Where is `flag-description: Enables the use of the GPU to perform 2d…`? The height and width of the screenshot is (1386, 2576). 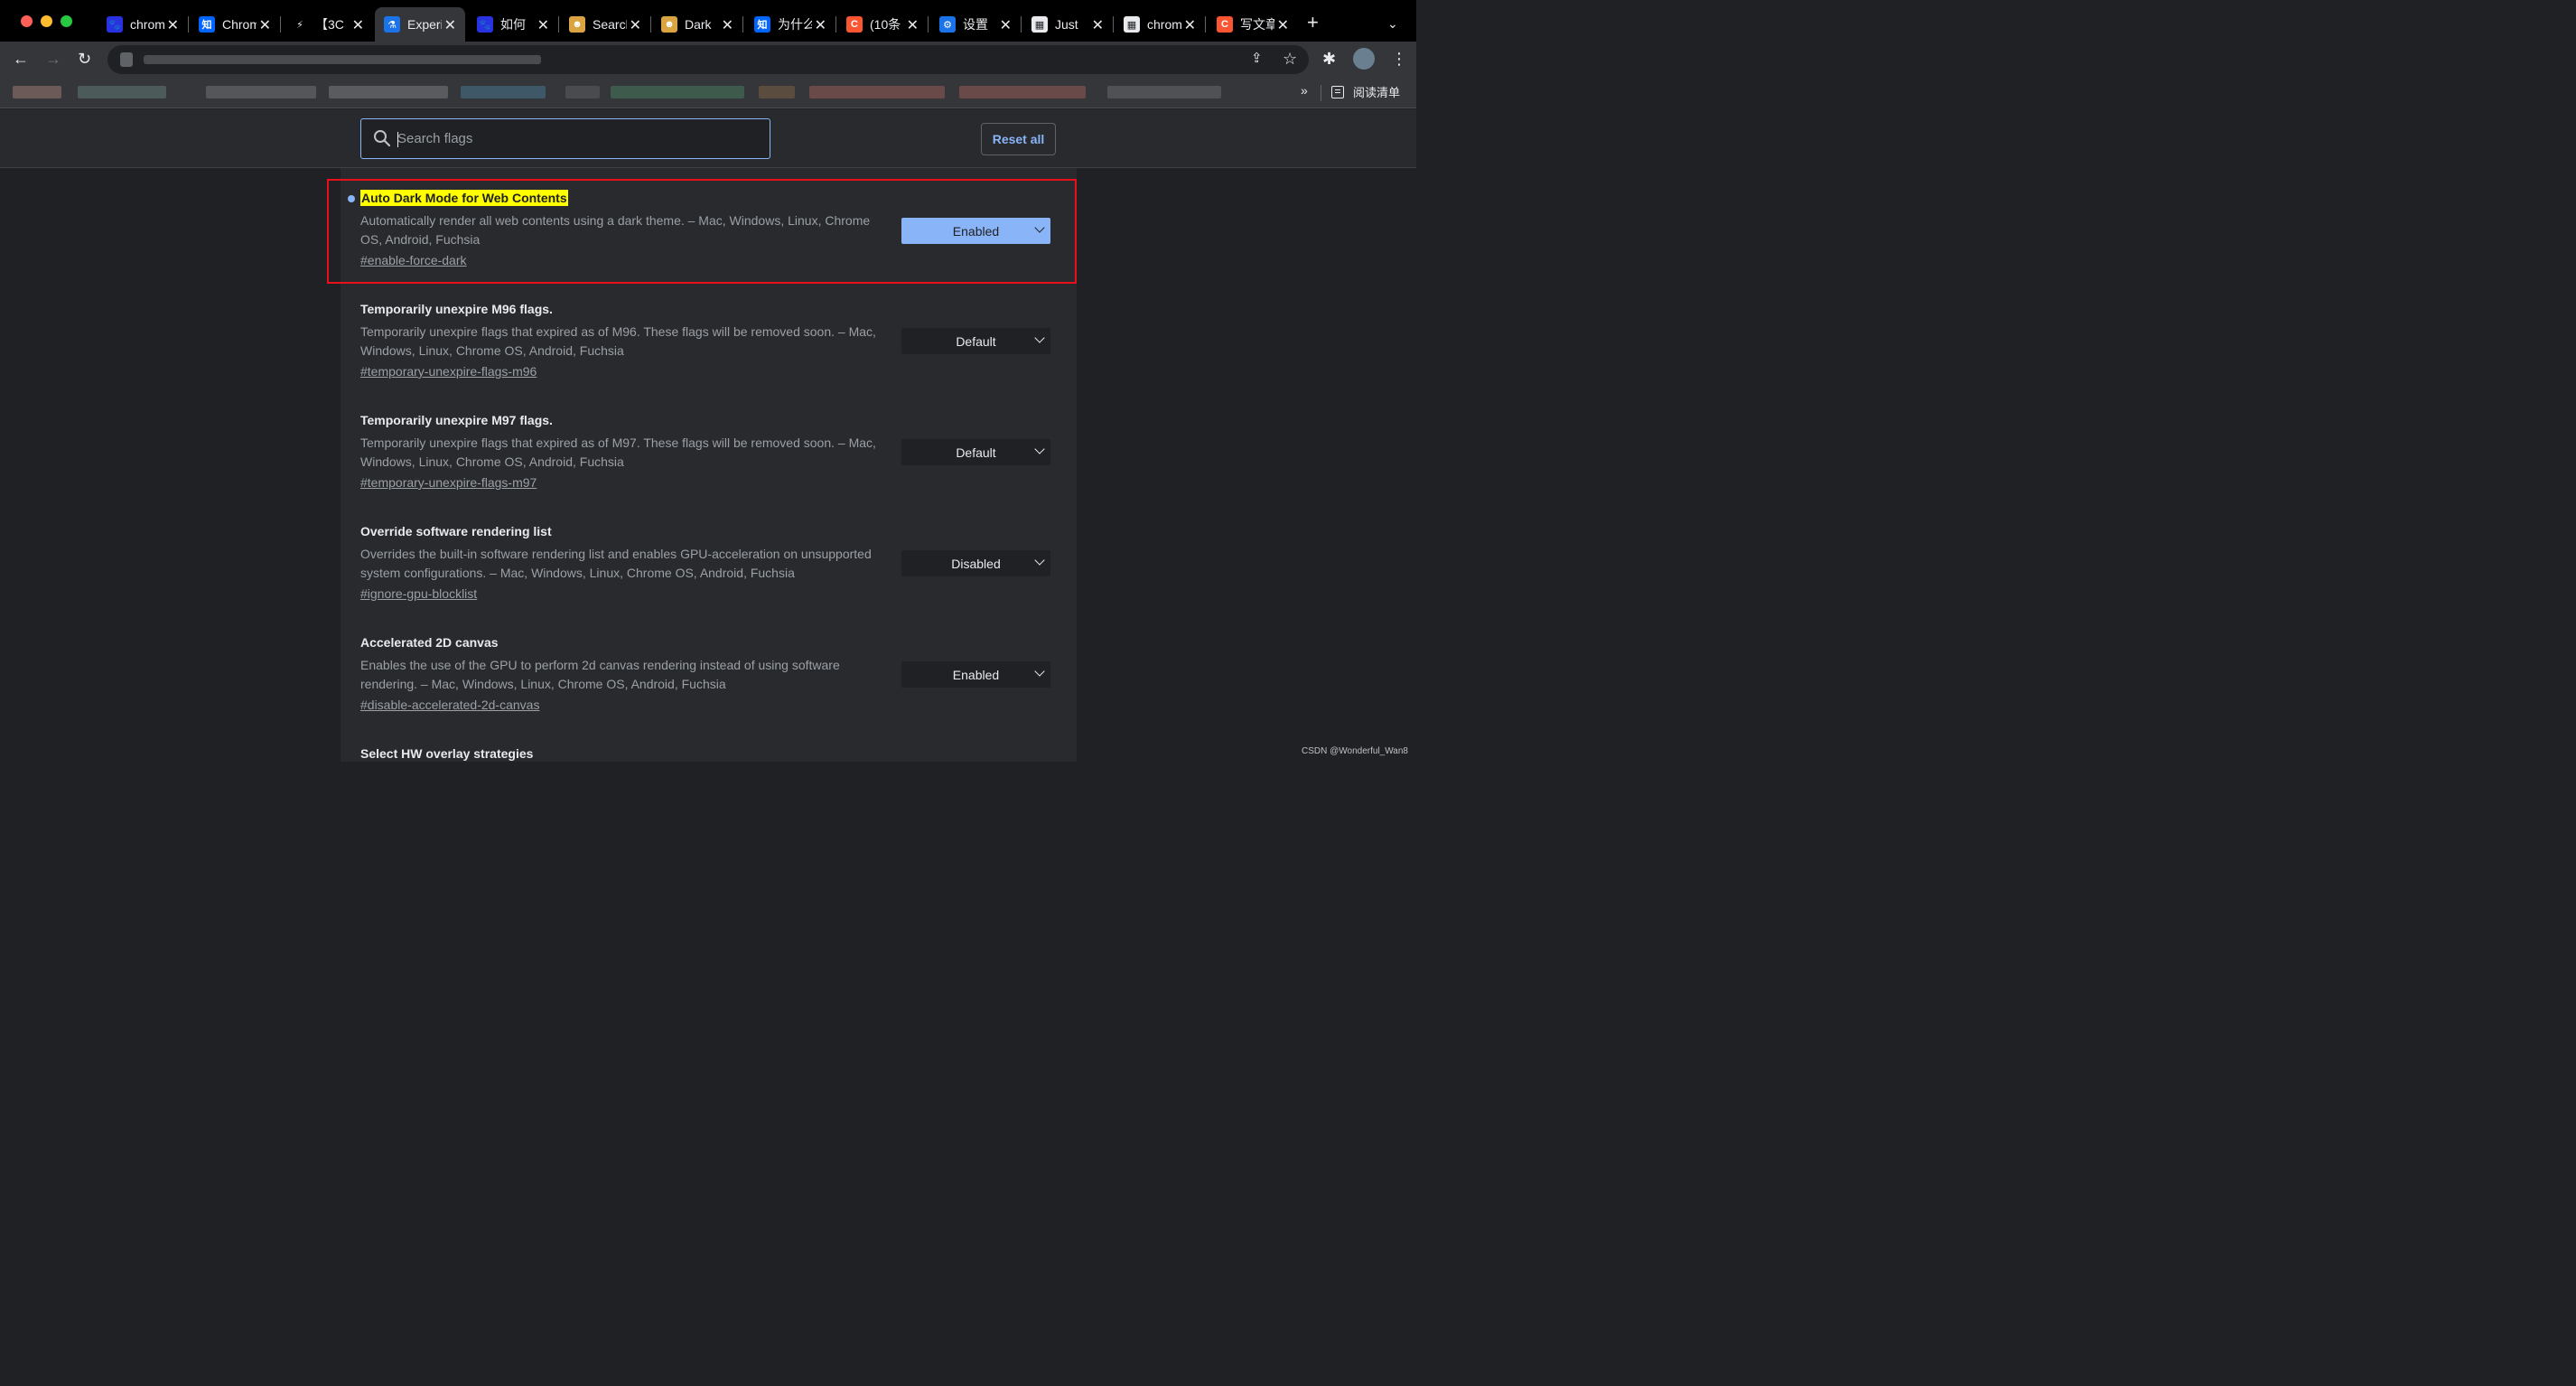
flag-description: Enables the use of the GPU to perform 2d… is located at coordinates (600, 674).